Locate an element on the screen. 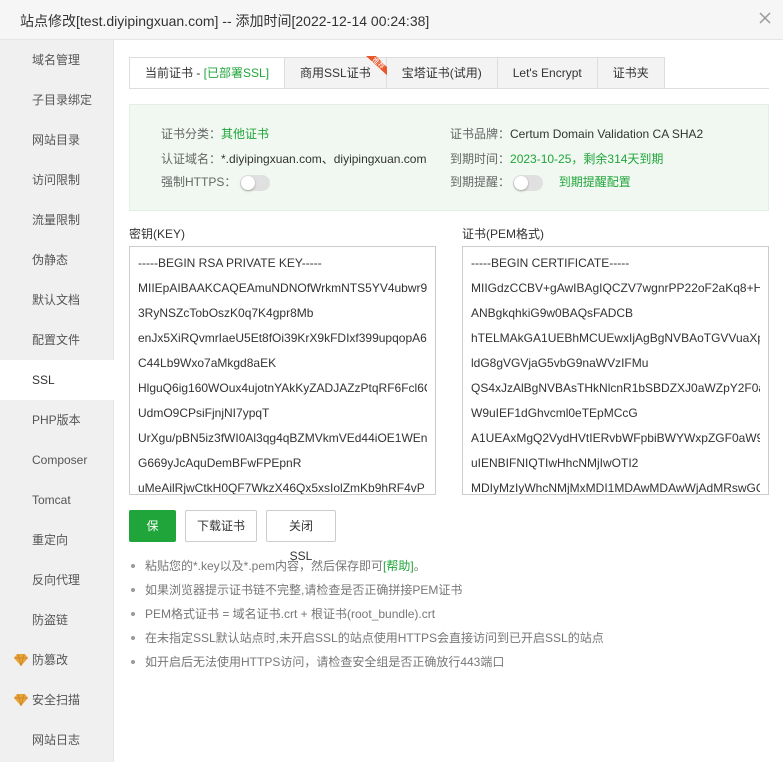 This screenshot has width=783, height=762. text-line: MIIEpAIBAAKCAQEAmuNDNOfWrkmNTS5YV4ubwr9 is located at coordinates (282, 288).